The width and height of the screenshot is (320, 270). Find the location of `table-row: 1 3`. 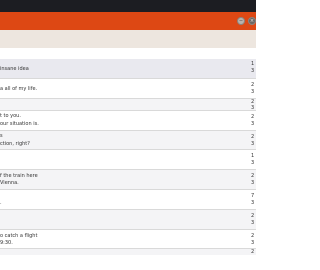

table-row: 1 3 is located at coordinates (128, 160).